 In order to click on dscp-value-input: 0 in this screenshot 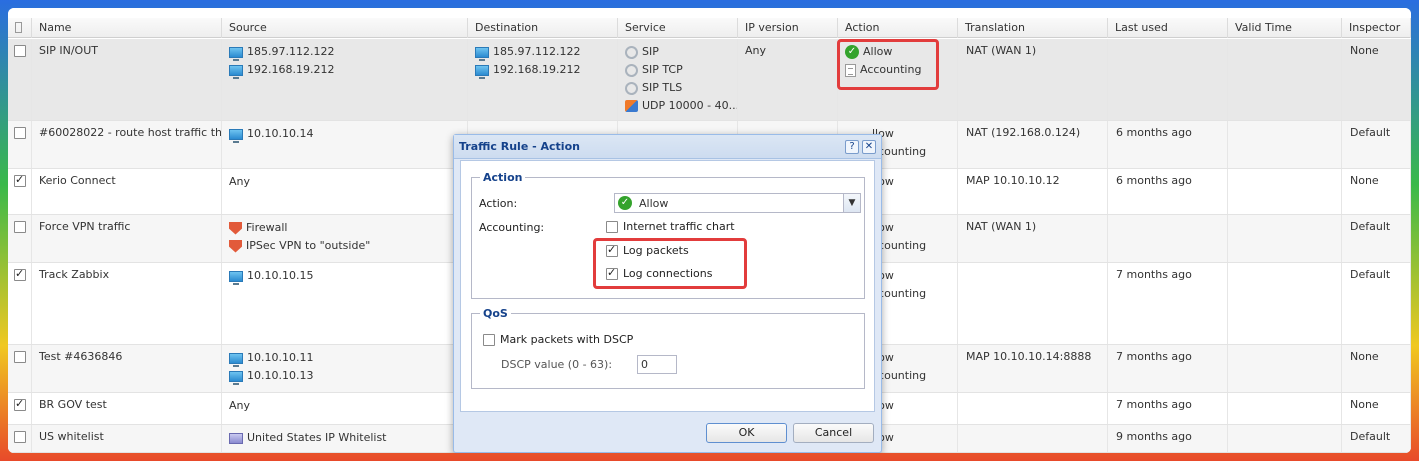, I will do `click(657, 364)`.